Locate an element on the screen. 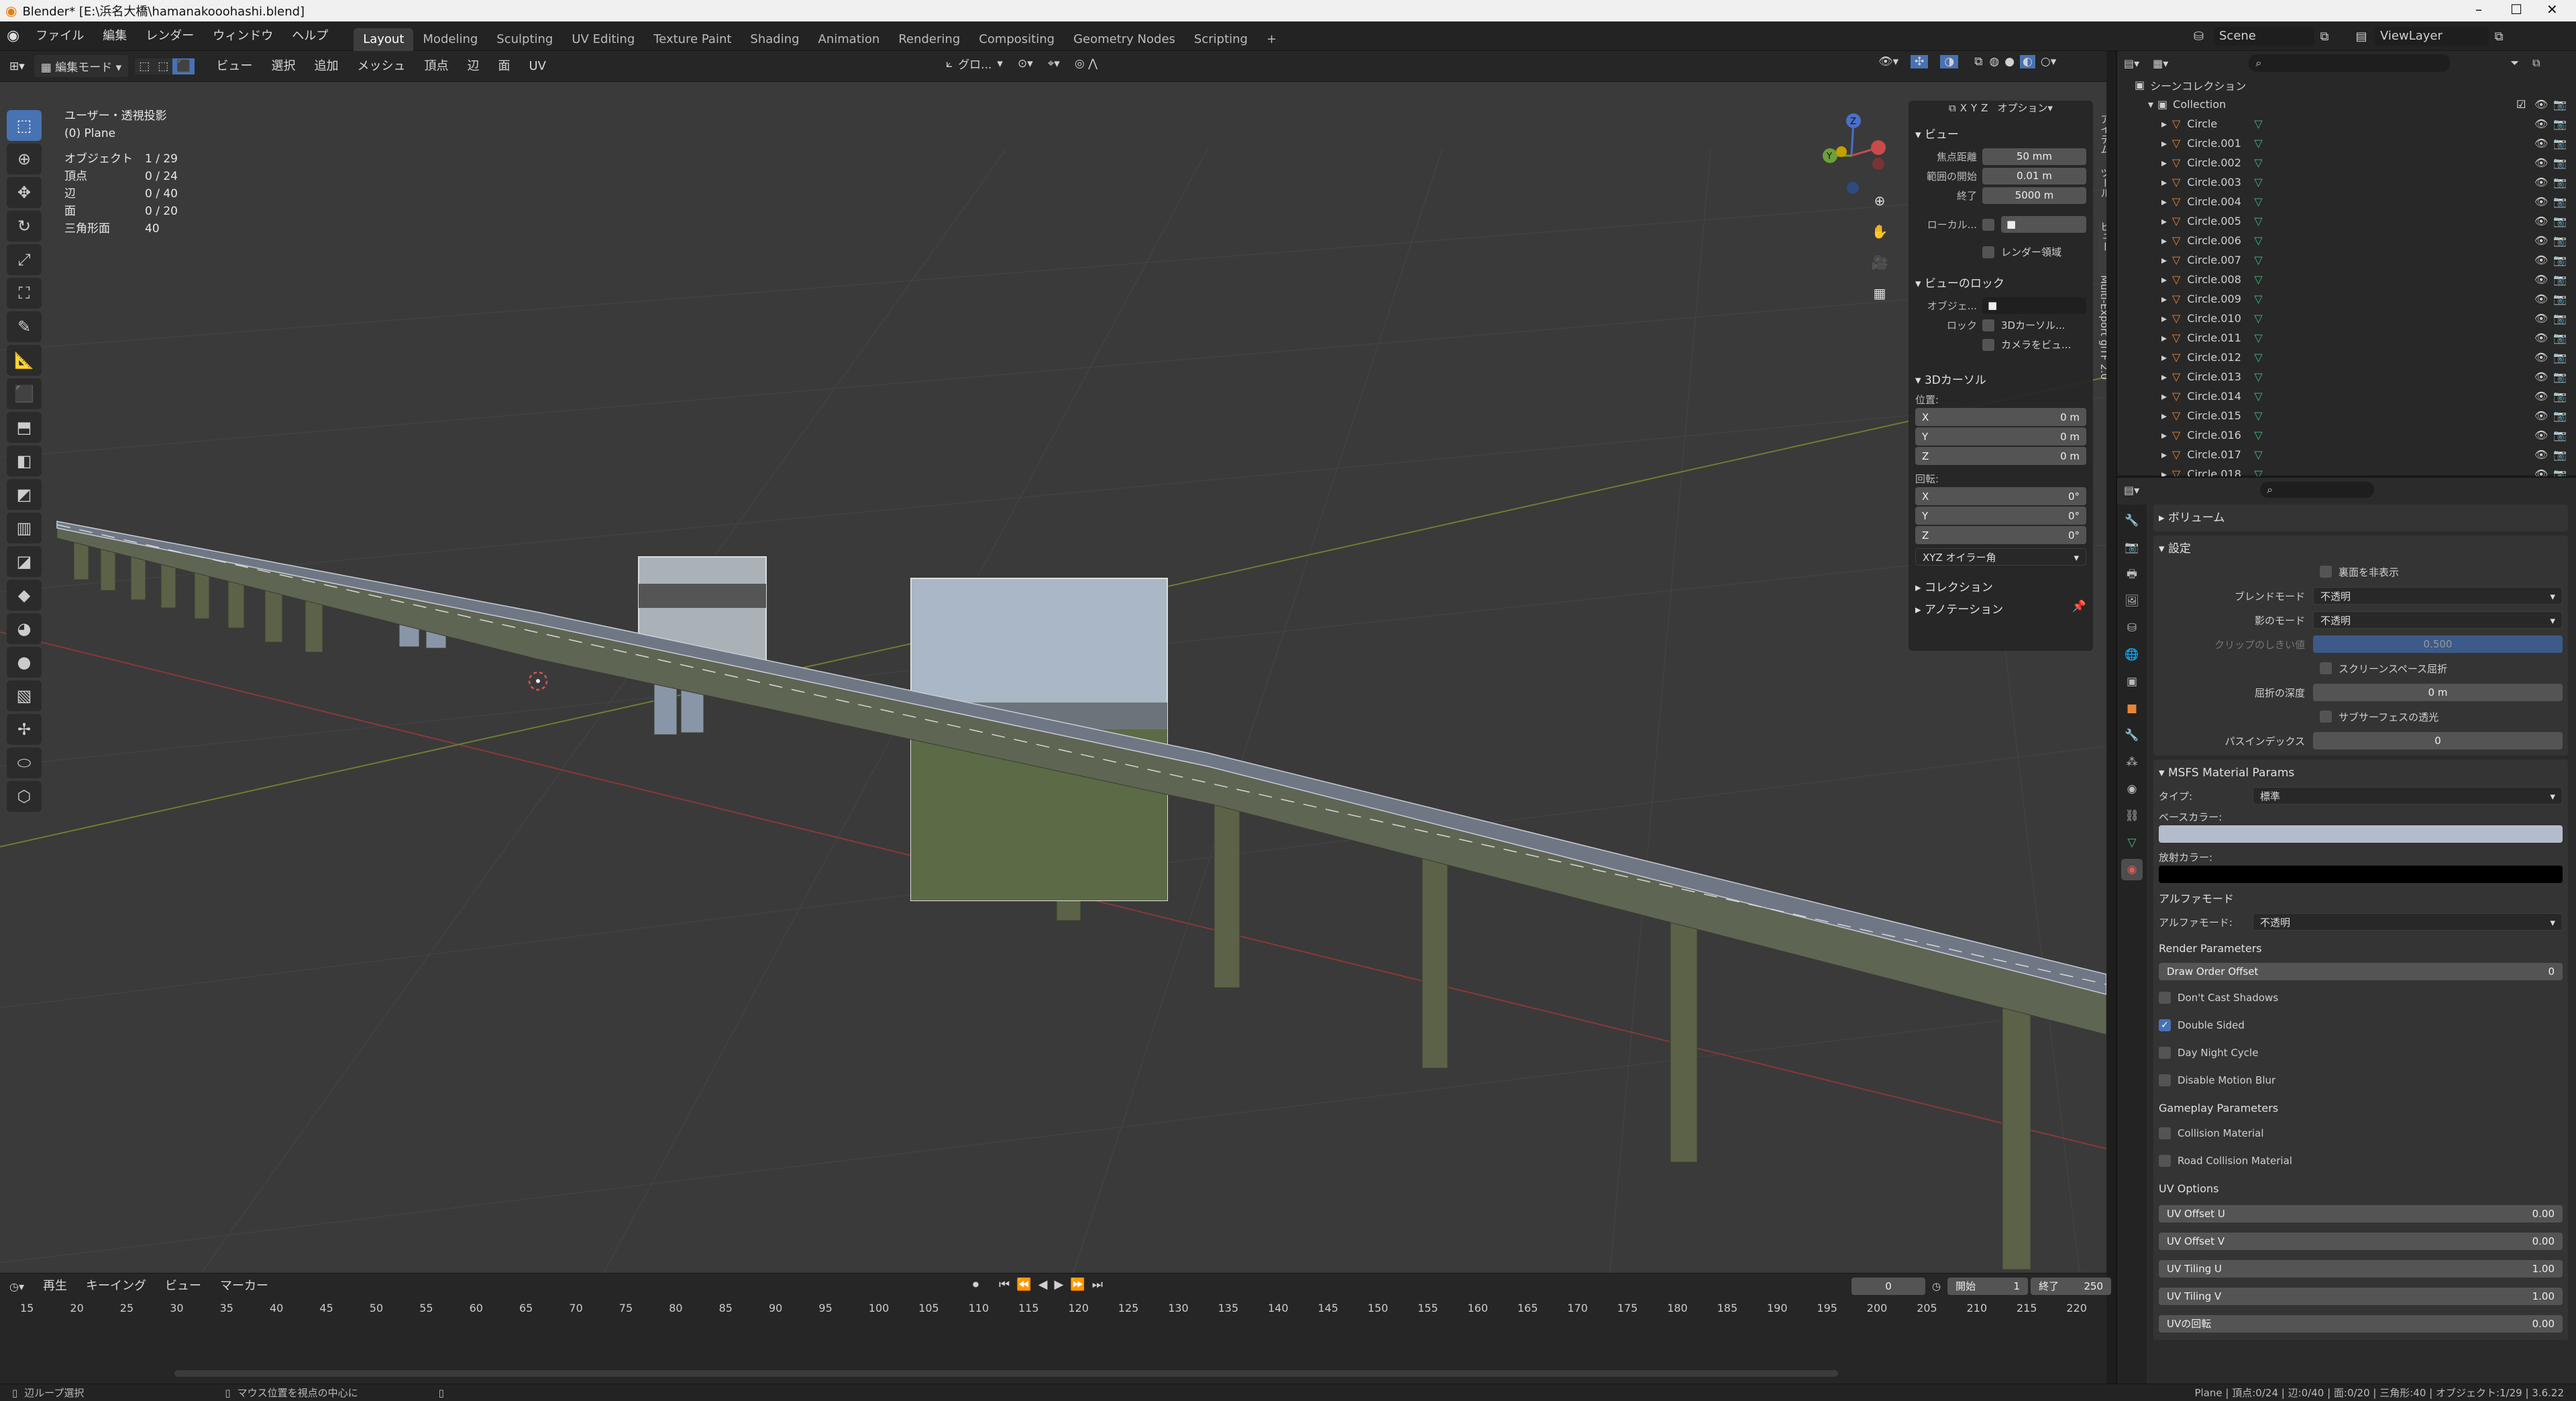 Image resolution: width=2576 pixels, height=1401 pixels. view-layer-tab-icon: 🖼 is located at coordinates (2132, 601).